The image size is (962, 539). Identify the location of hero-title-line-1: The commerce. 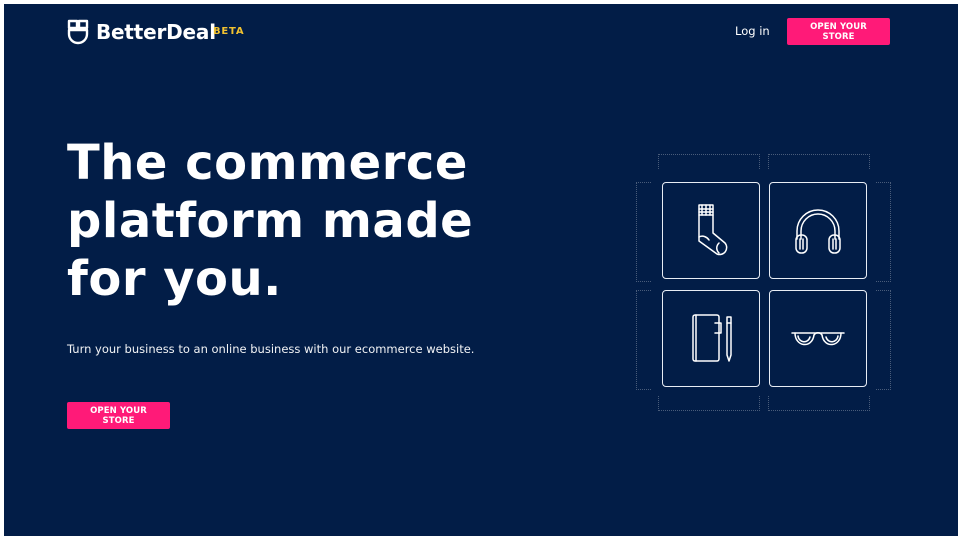
(267, 163).